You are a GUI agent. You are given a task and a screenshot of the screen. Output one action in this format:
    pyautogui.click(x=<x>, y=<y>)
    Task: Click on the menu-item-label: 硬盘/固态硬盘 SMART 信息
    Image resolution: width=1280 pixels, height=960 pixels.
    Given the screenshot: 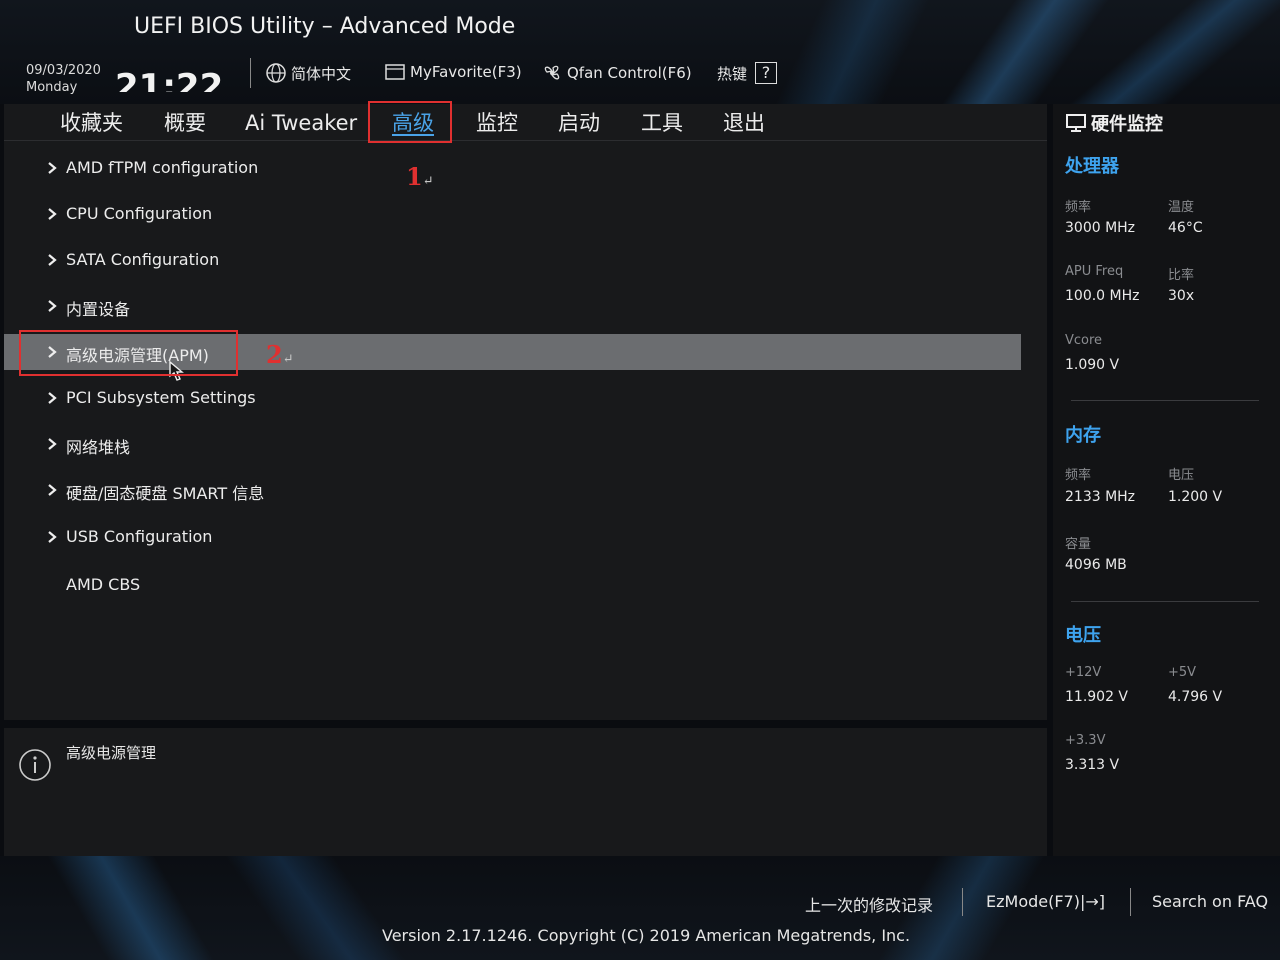 What is the action you would take?
    pyautogui.click(x=165, y=493)
    